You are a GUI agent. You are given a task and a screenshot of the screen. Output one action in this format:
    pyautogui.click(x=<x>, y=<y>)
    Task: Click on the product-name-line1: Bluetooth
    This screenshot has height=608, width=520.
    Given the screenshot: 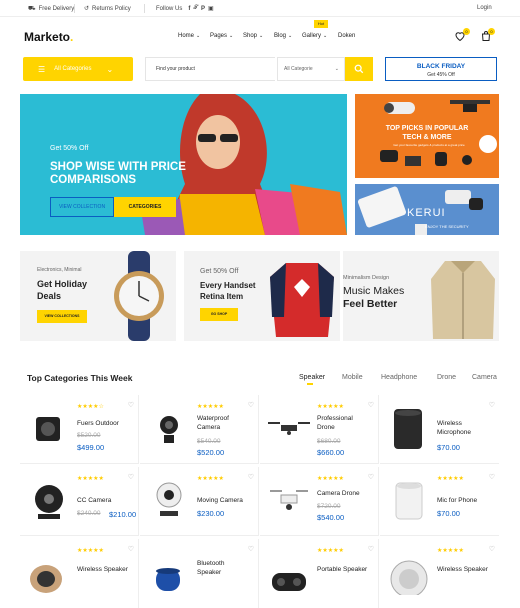 What is the action you would take?
    pyautogui.click(x=211, y=563)
    